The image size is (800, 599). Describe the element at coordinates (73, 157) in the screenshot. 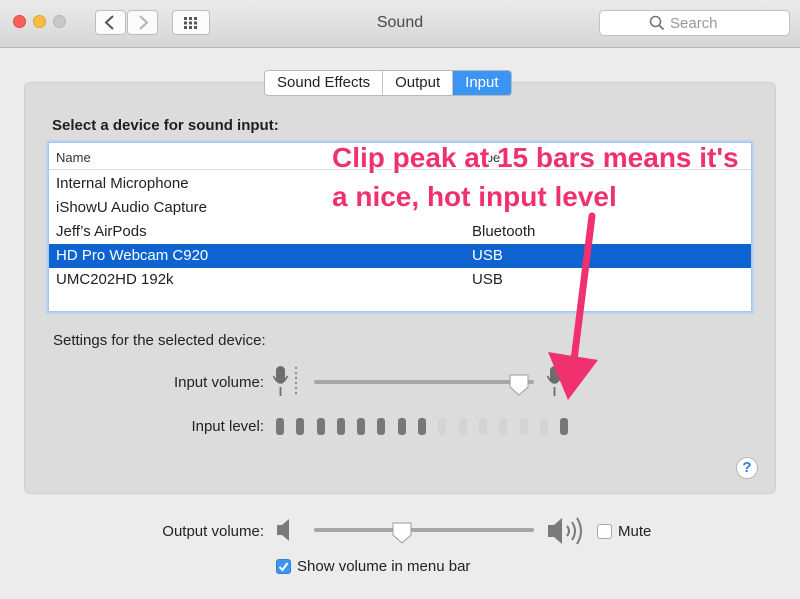

I see `column-header-name: Name` at that location.